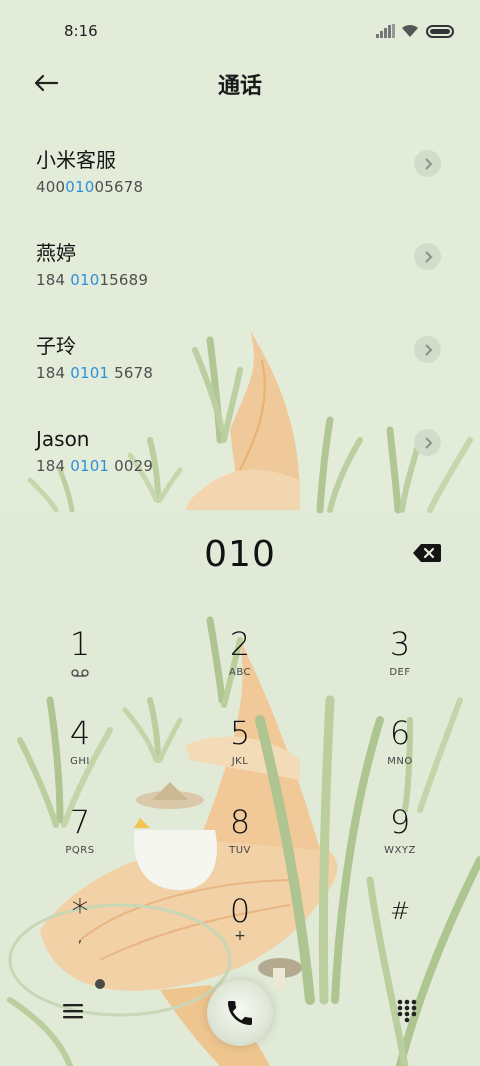 Image resolution: width=480 pixels, height=1066 pixels. Describe the element at coordinates (400, 644) in the screenshot. I see `key-digit: 3` at that location.